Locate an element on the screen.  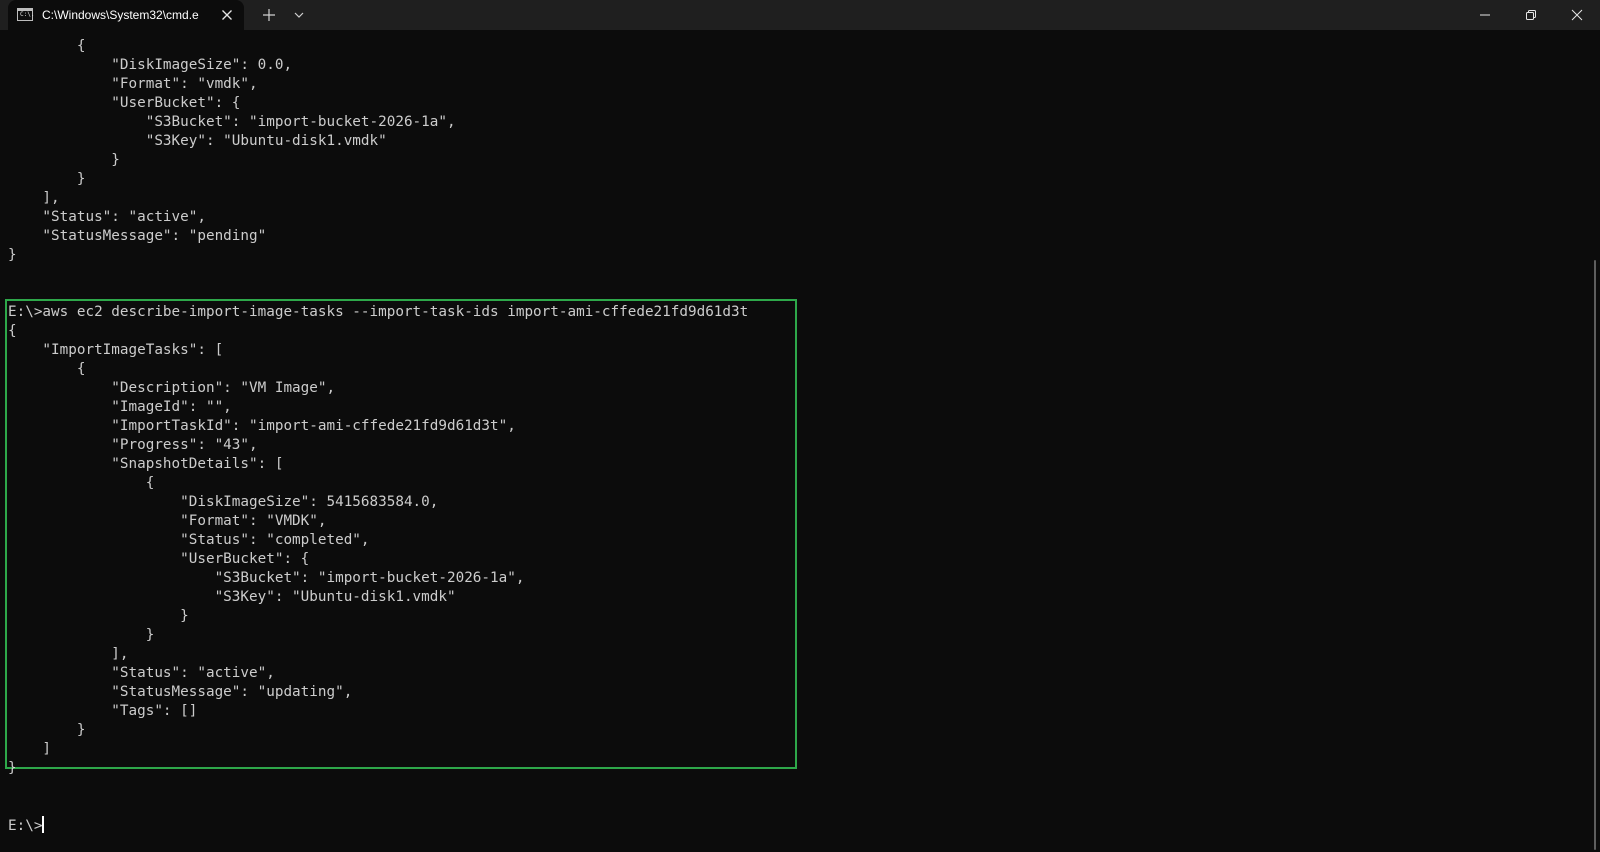
cmd-icon: C:\. is located at coordinates (26, 14).